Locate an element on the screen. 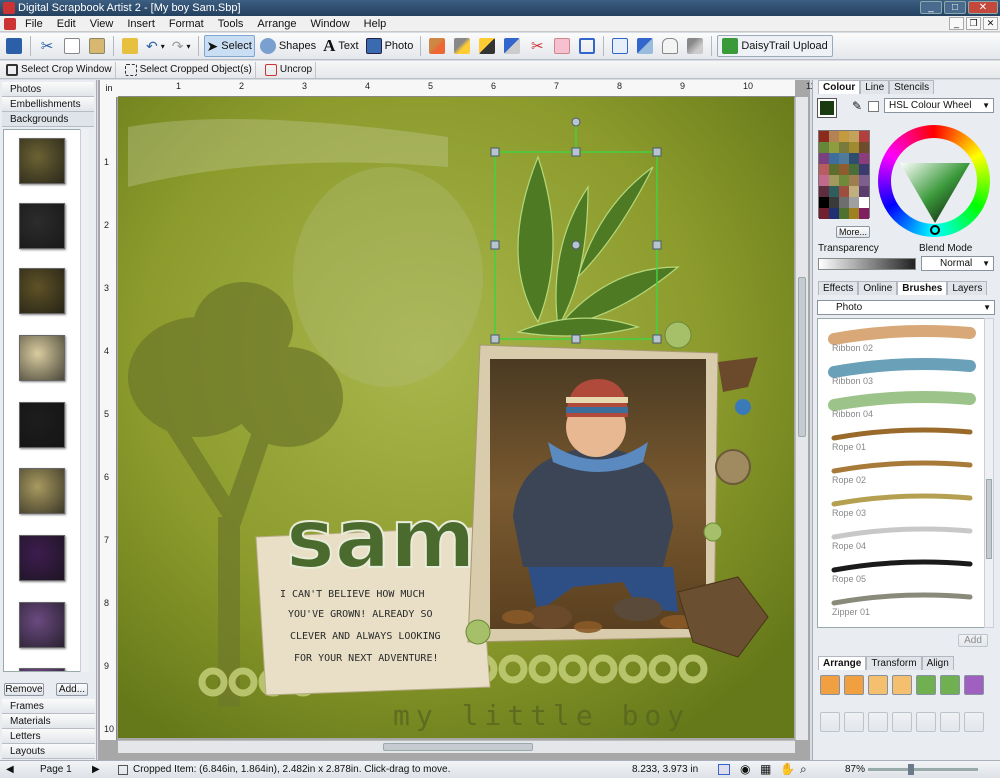 This screenshot has height=778, width=1000. shapes-tool-button: Shapes is located at coordinates (288, 46).